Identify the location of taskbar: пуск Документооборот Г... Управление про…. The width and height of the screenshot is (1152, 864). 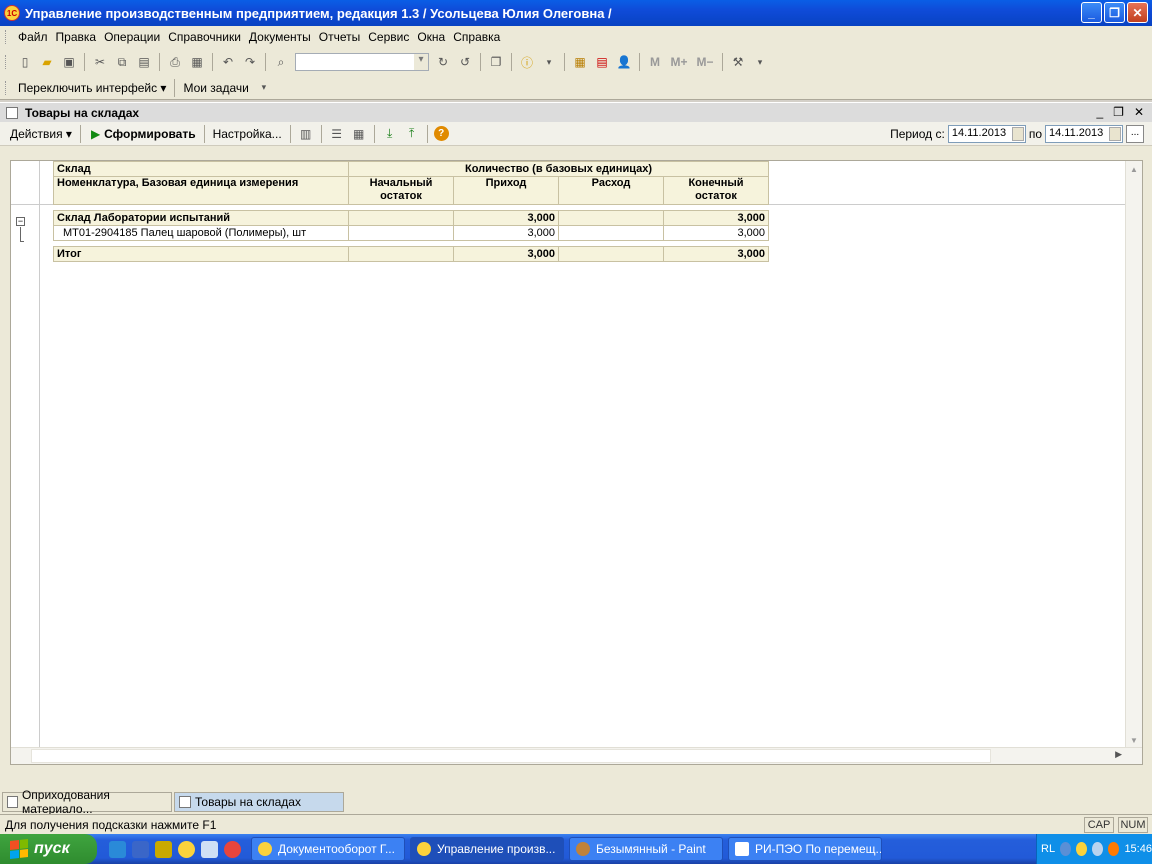
(576, 849).